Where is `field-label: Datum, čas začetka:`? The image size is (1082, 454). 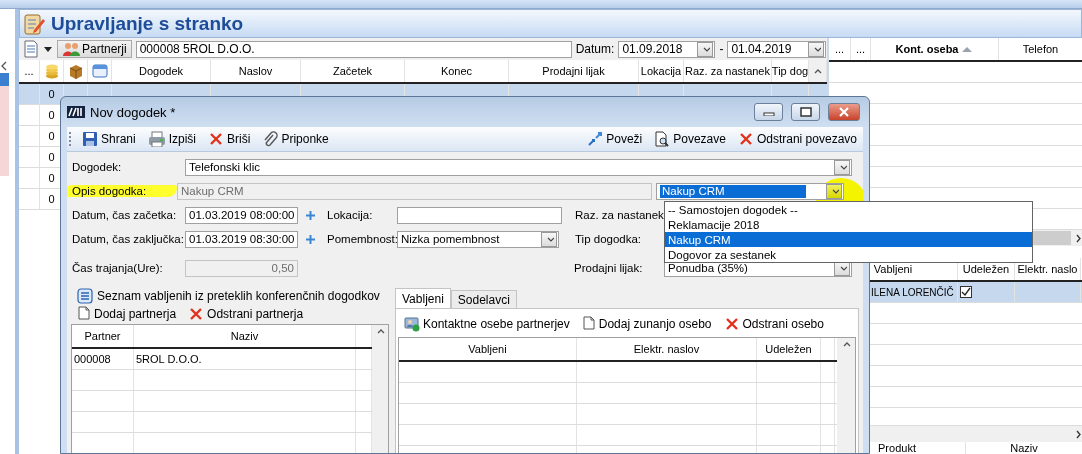
field-label: Datum, čas začetka: is located at coordinates (125, 215).